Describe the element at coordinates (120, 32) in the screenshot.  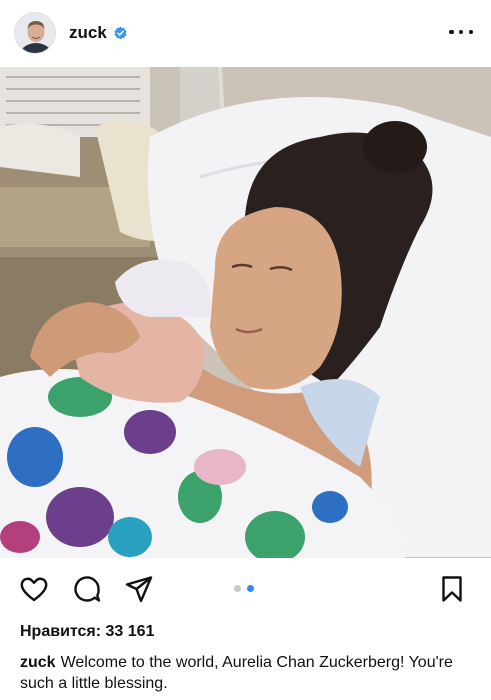
I see `verified-badge-icon` at that location.